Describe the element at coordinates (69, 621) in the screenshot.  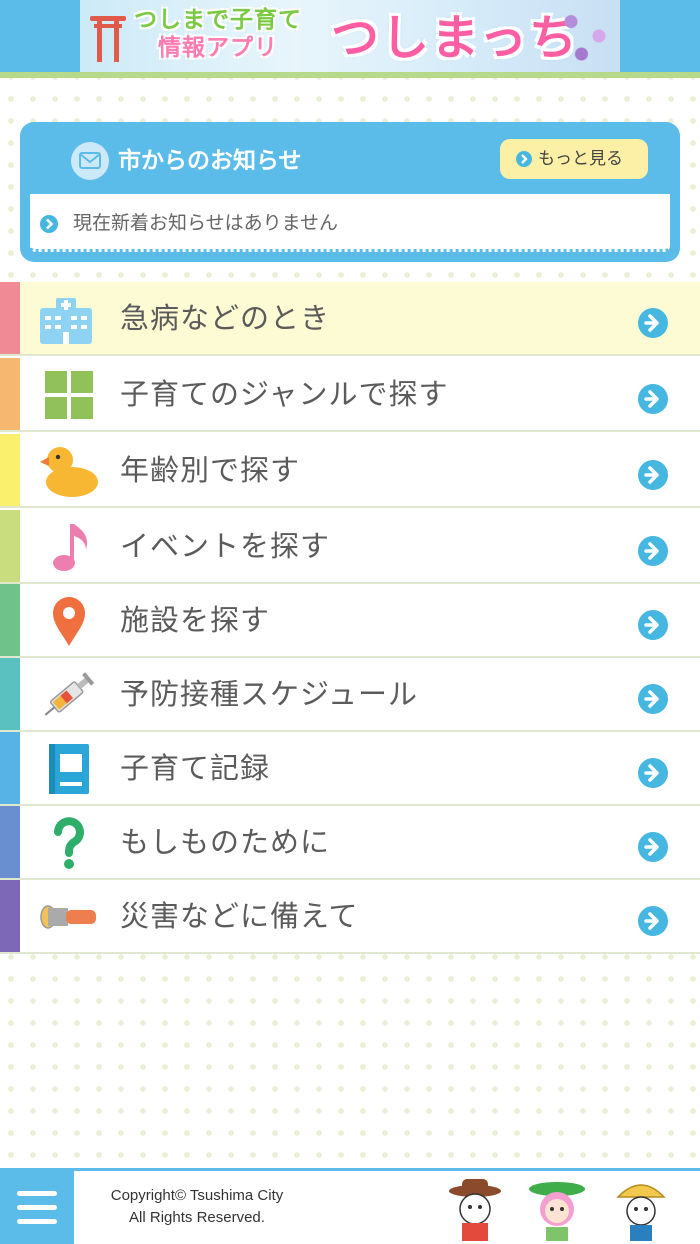
I see `map-pin-icon` at that location.